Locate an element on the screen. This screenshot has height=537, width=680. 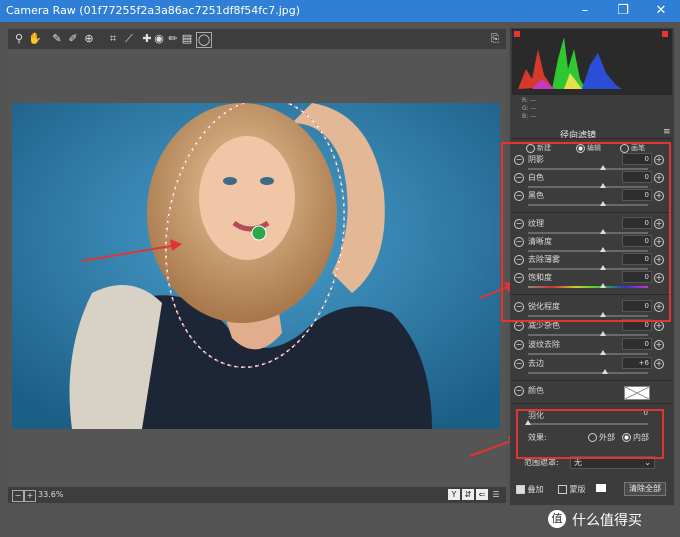
status-bar: − + 33.6% Y ⇵ ⇐ ☰ is located at coordinates (257, 495).